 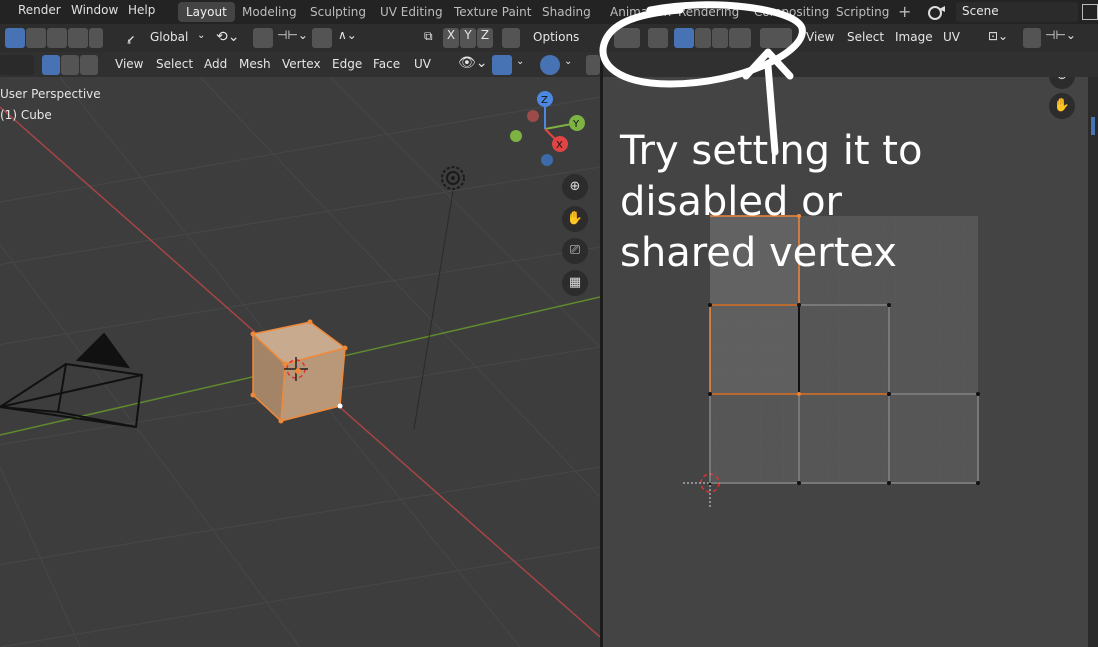 What do you see at coordinates (550, 65) in the screenshot?
I see `overlays-icon` at bounding box center [550, 65].